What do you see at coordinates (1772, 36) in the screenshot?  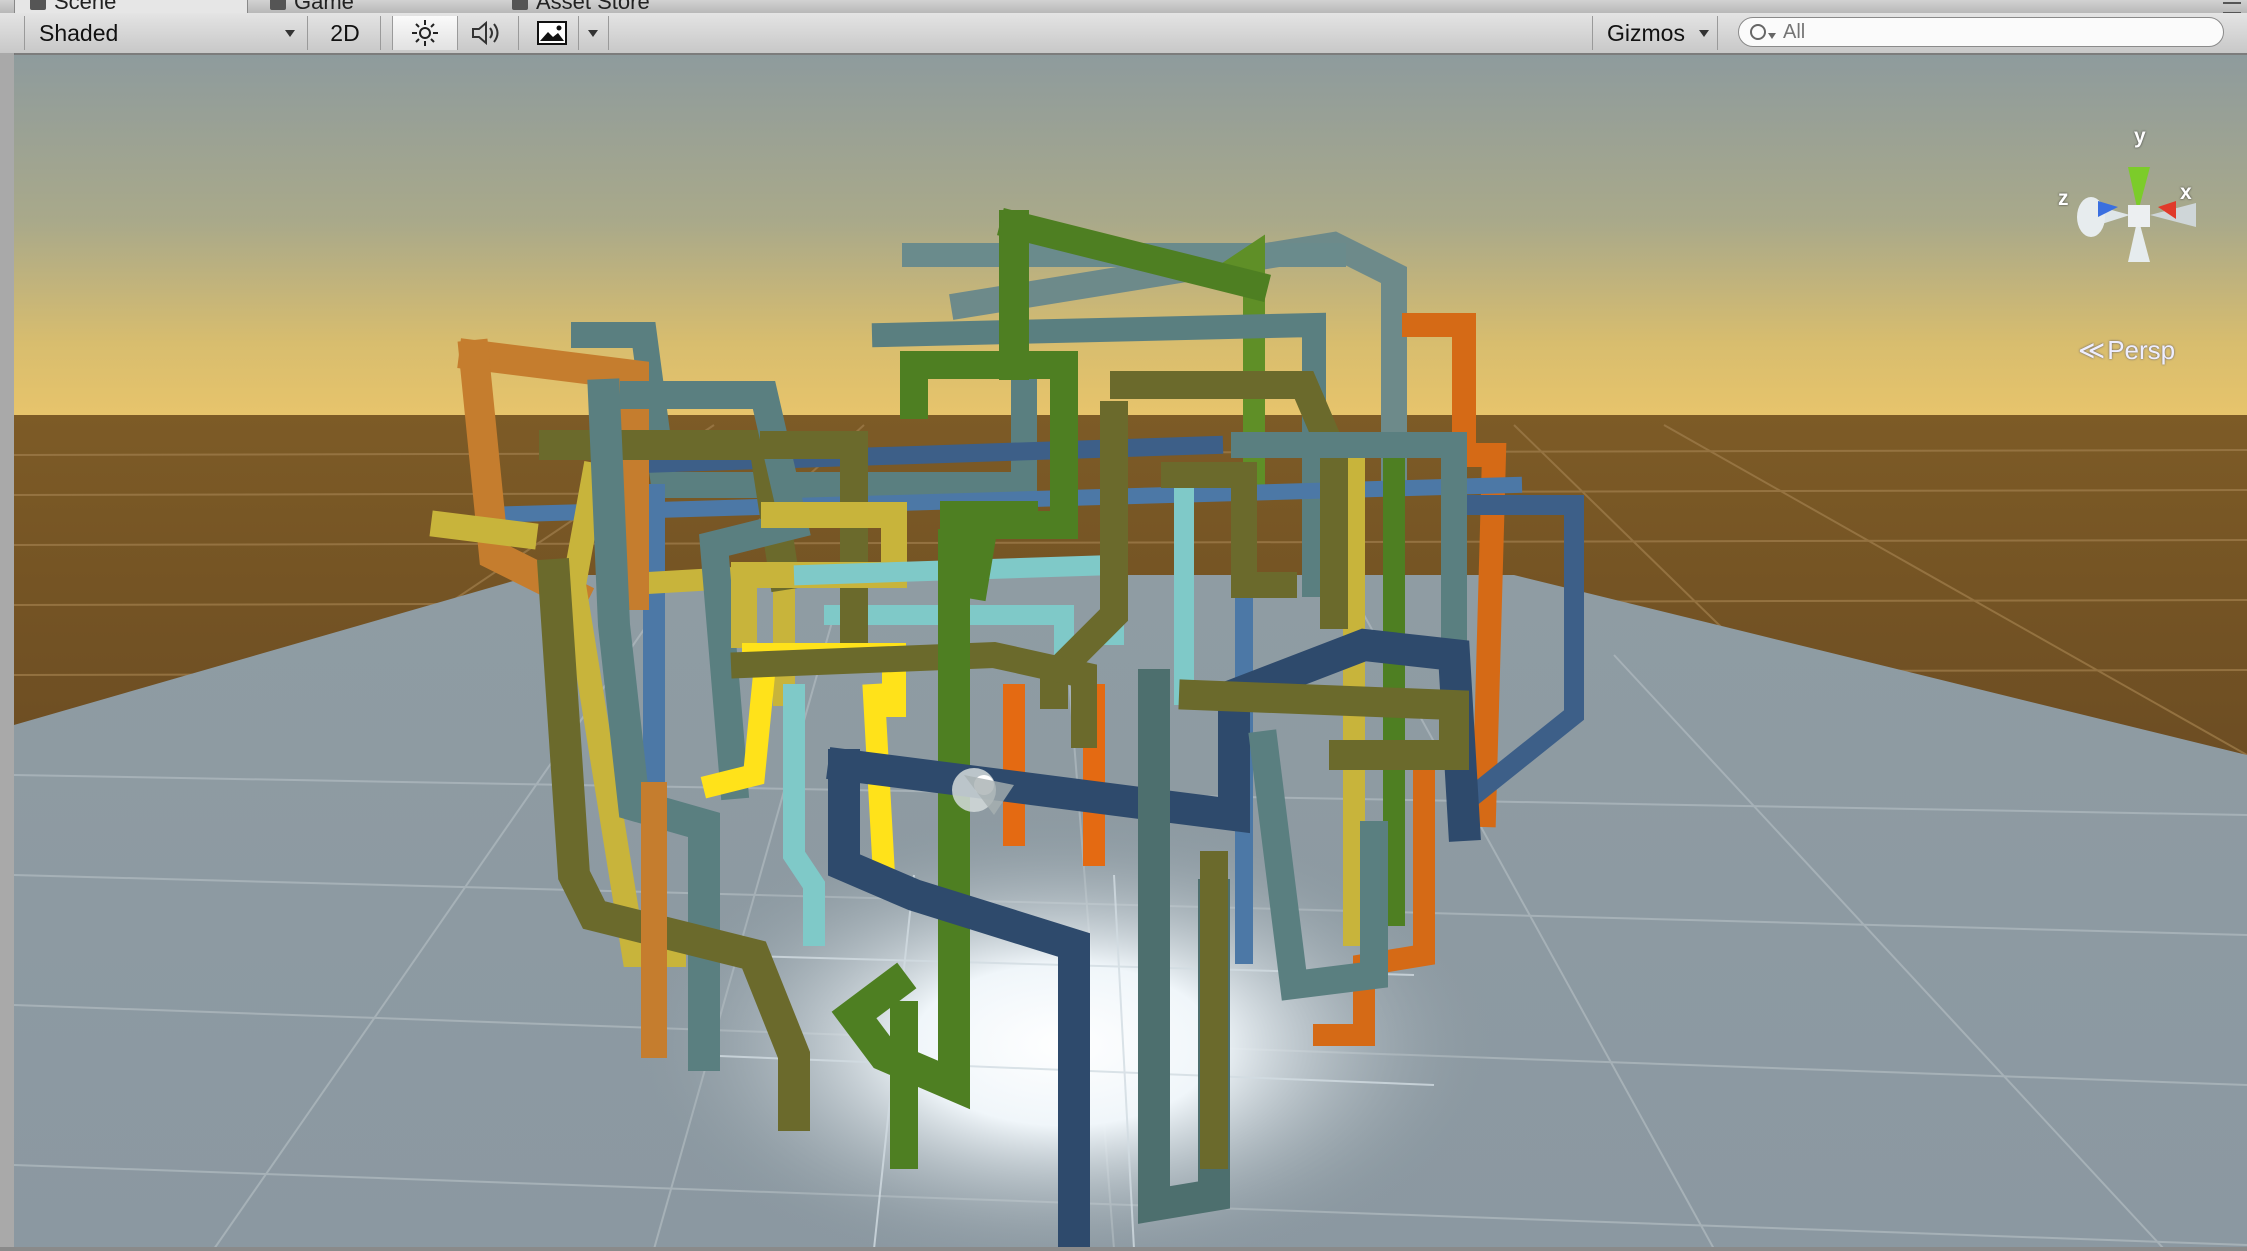 I see `search-filter-caret-icon` at bounding box center [1772, 36].